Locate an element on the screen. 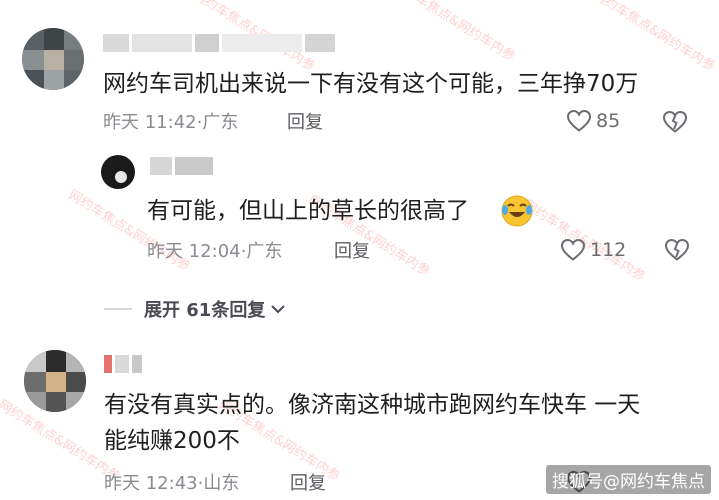 This screenshot has height=500, width=719. comment-time: 昨天 12:43 is located at coordinates (151, 483).